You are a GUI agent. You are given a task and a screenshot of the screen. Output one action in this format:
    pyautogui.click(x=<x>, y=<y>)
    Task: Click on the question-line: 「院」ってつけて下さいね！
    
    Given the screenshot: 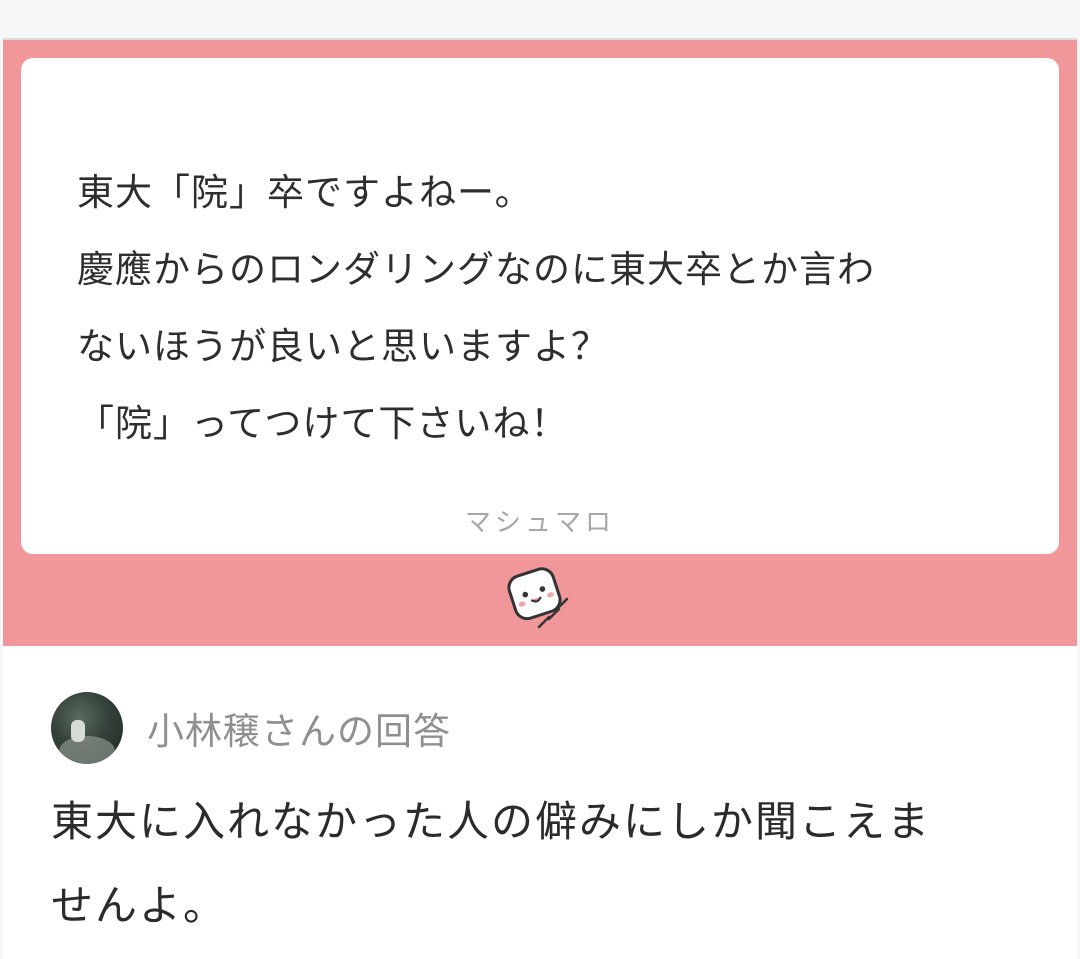 What is the action you would take?
    pyautogui.click(x=323, y=423)
    